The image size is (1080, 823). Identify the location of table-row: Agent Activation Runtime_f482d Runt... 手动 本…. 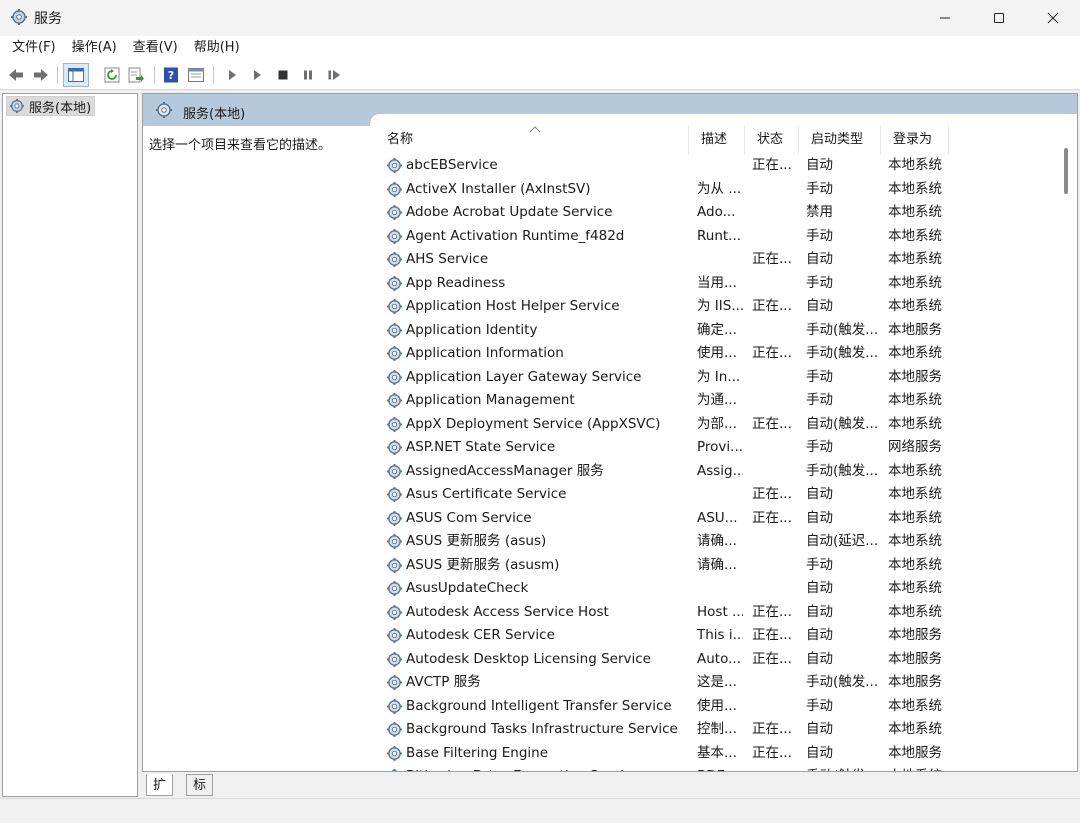
(726, 237).